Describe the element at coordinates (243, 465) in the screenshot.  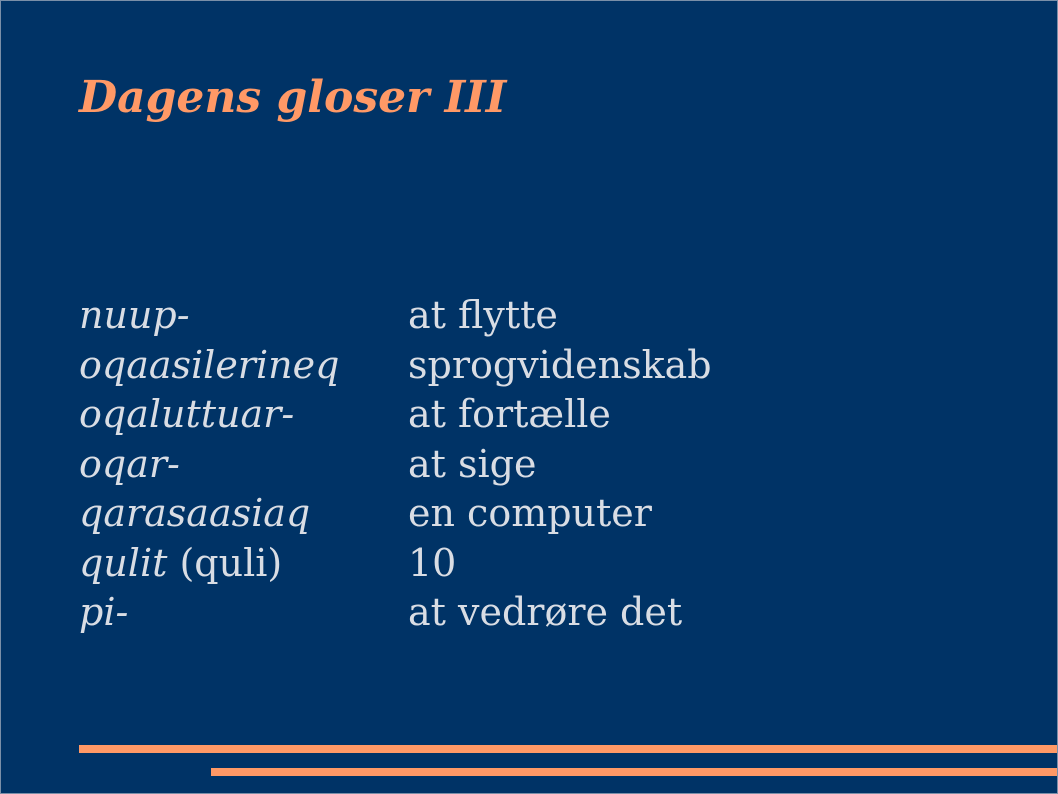
I see `glossary-term: oqar-` at that location.